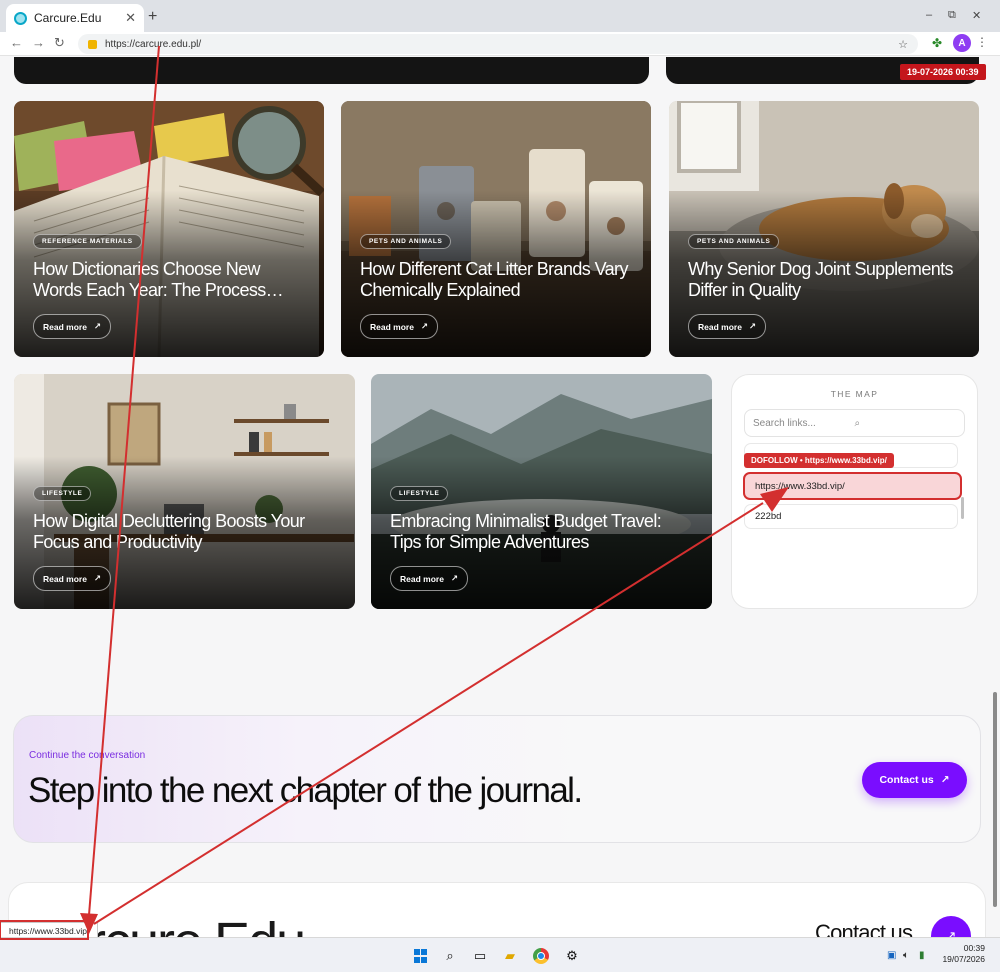 The height and width of the screenshot is (972, 1000). I want to click on browser-toolbar: ← → ↻ https://carcure.edu.pl/ ☆ ✤ A ⋮, so click(500, 44).